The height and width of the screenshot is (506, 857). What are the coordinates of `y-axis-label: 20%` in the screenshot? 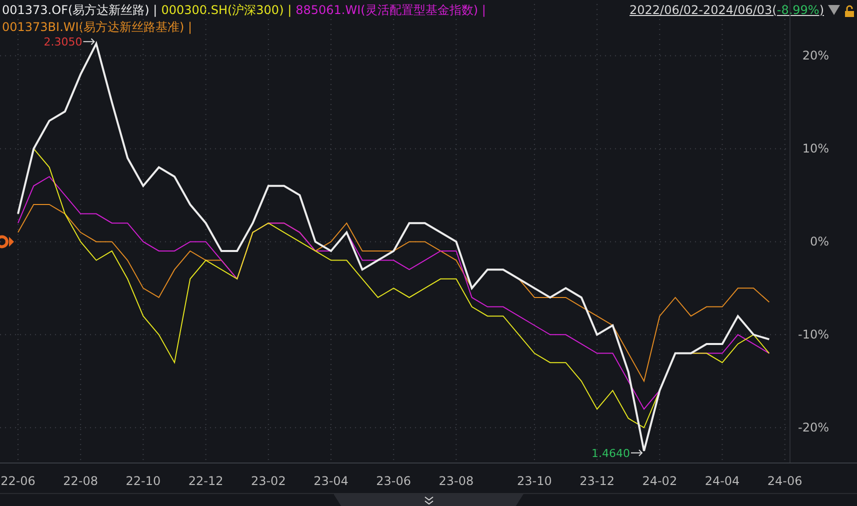 It's located at (815, 55).